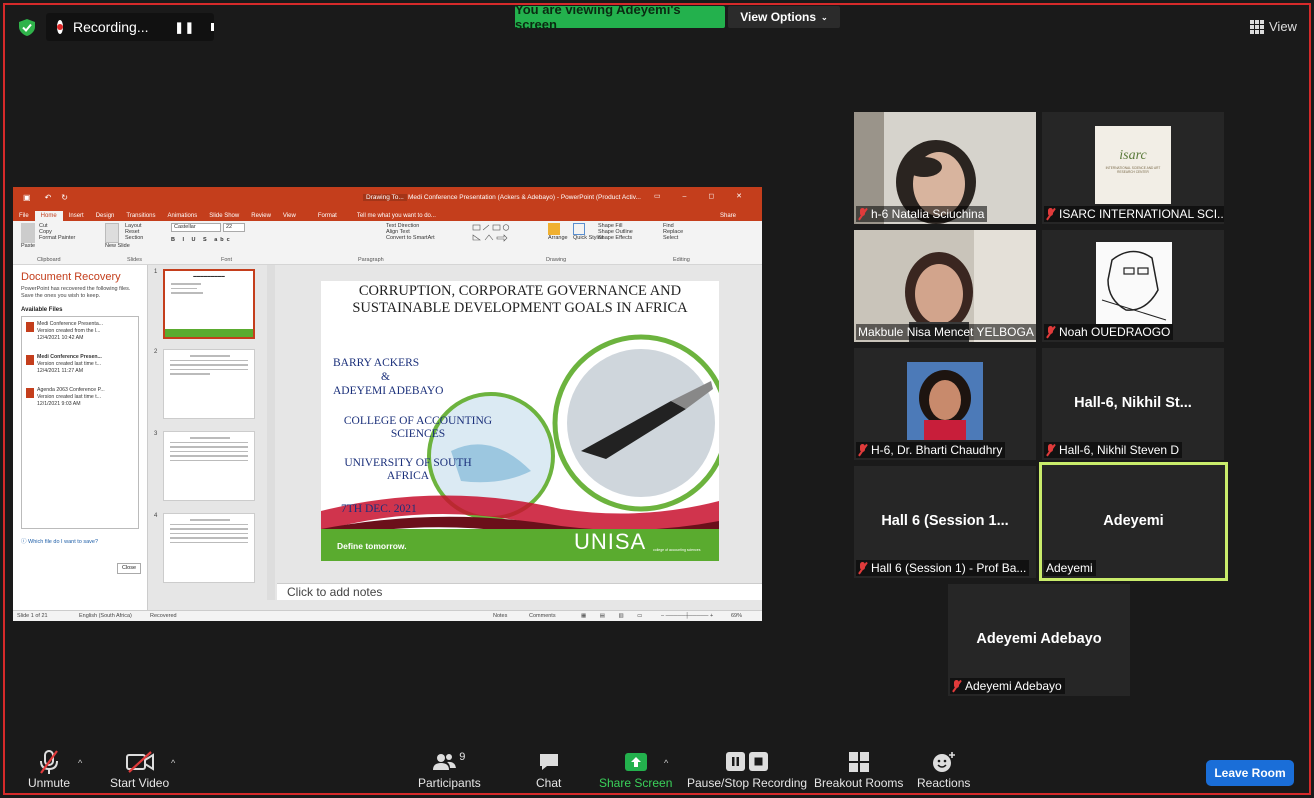 This screenshot has width=1314, height=798. What do you see at coordinates (173, 763) in the screenshot?
I see `video-options-caret-icon: ^` at bounding box center [173, 763].